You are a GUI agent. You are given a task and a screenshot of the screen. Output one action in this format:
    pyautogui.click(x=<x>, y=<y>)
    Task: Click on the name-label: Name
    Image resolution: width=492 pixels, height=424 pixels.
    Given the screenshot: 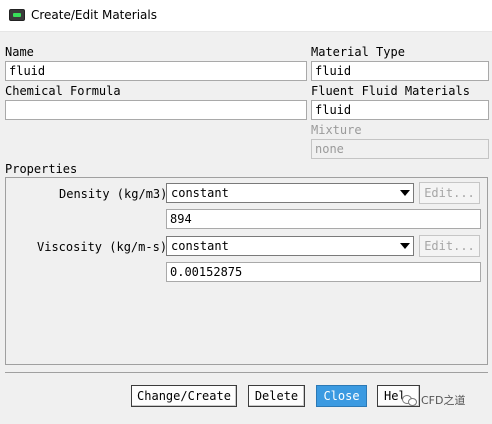 What is the action you would take?
    pyautogui.click(x=19, y=52)
    